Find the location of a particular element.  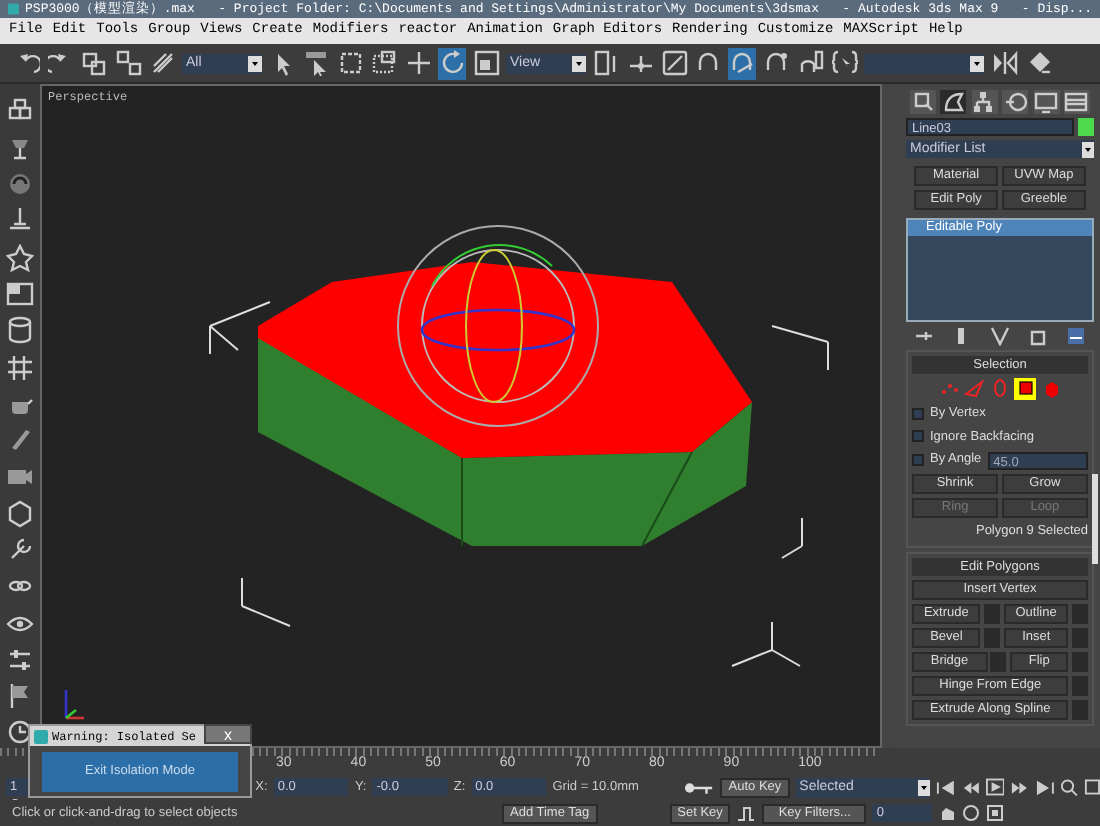

move-button is located at coordinates (418, 63).